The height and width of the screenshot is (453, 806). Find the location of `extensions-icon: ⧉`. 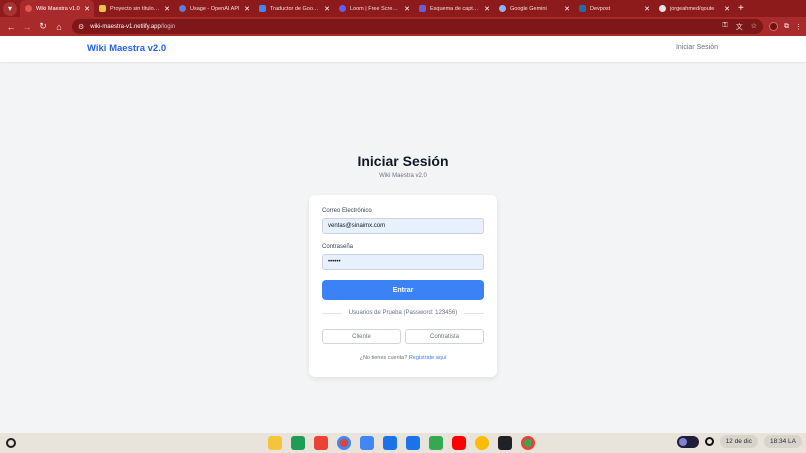

extensions-icon: ⧉ is located at coordinates (786, 27).